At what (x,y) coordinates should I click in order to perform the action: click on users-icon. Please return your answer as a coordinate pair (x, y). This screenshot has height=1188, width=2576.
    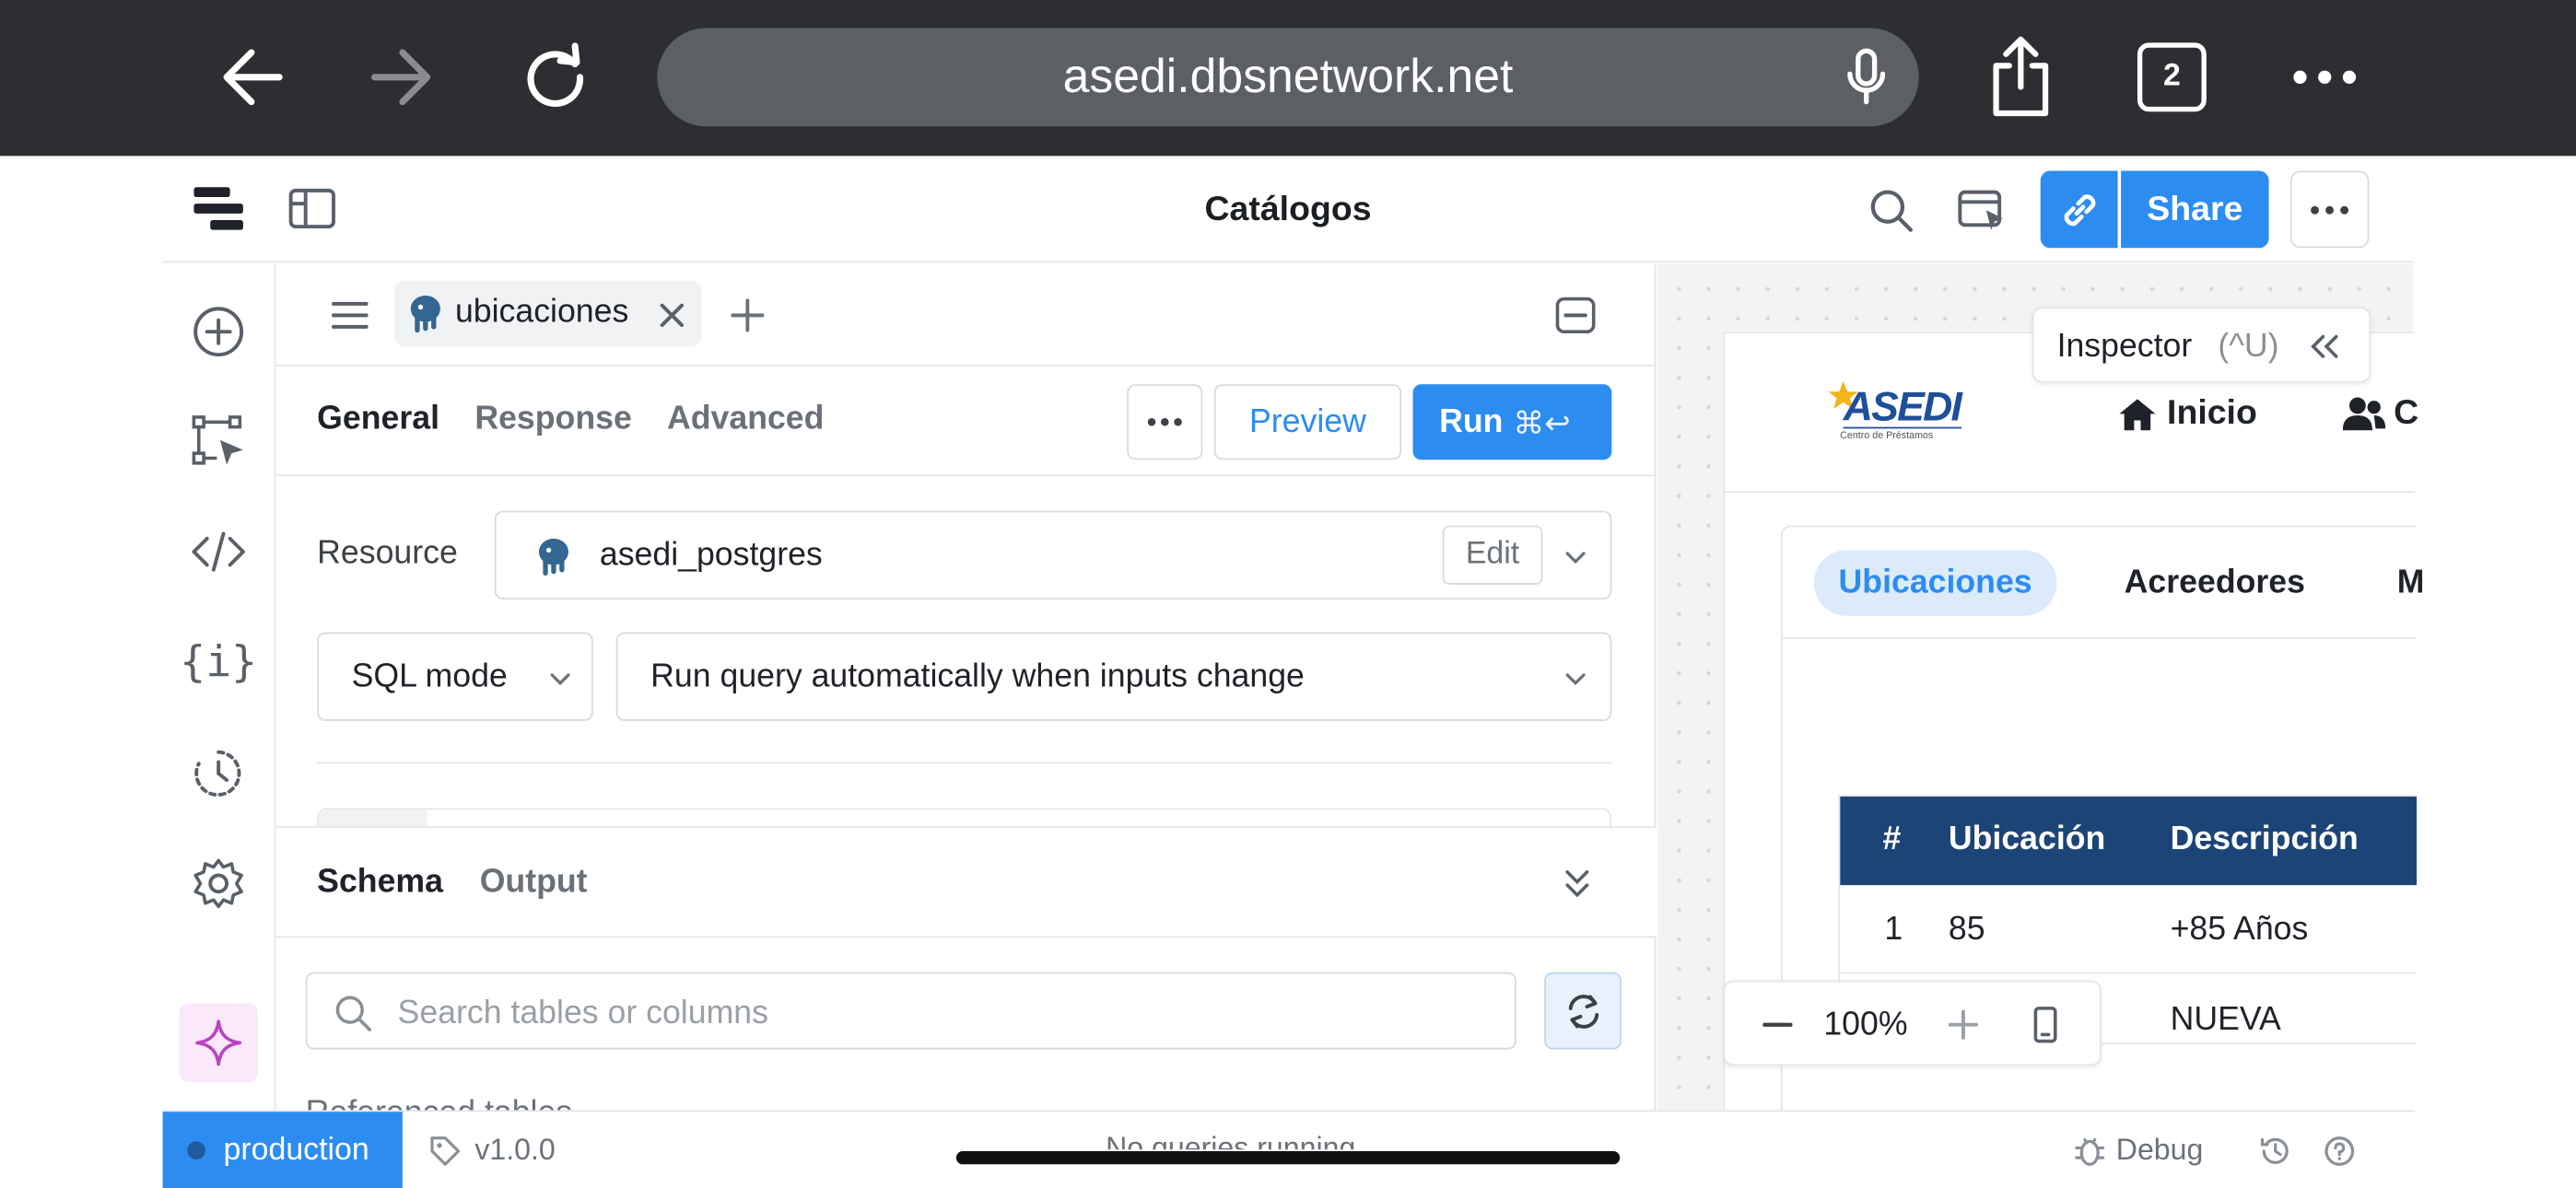
    Looking at the image, I should click on (2364, 414).